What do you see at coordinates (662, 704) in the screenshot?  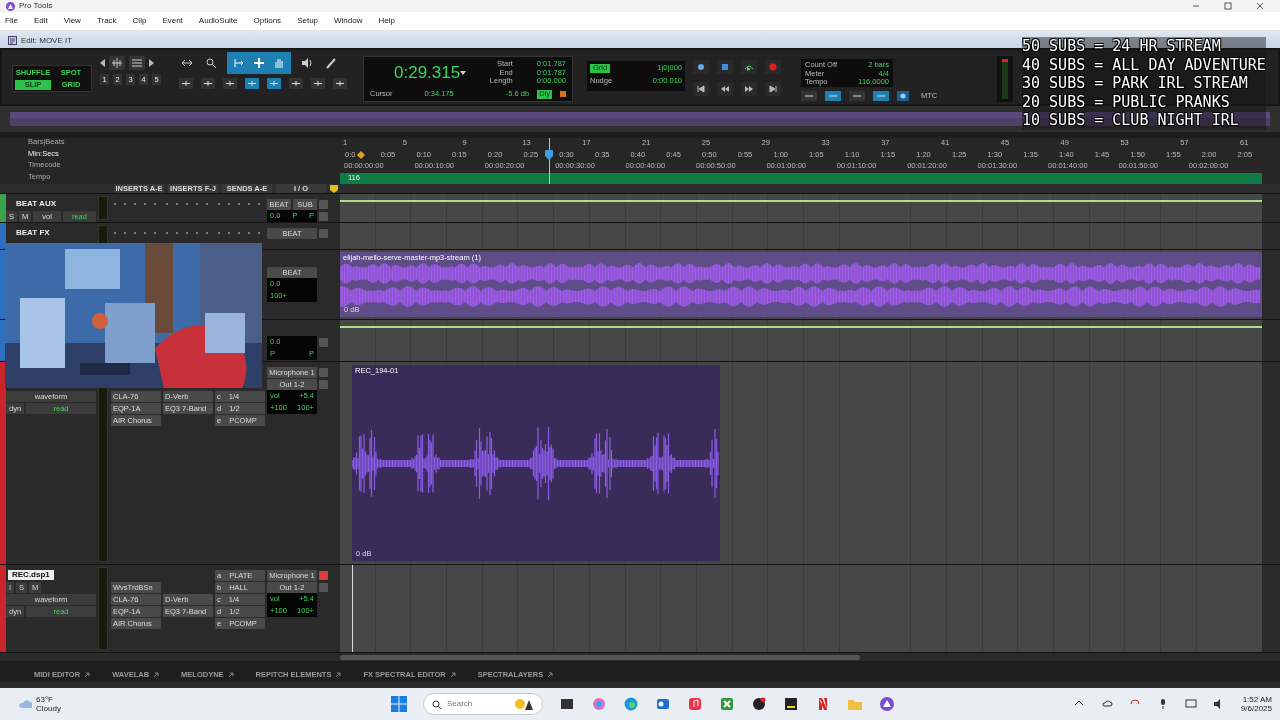 I see `mail-icon` at bounding box center [662, 704].